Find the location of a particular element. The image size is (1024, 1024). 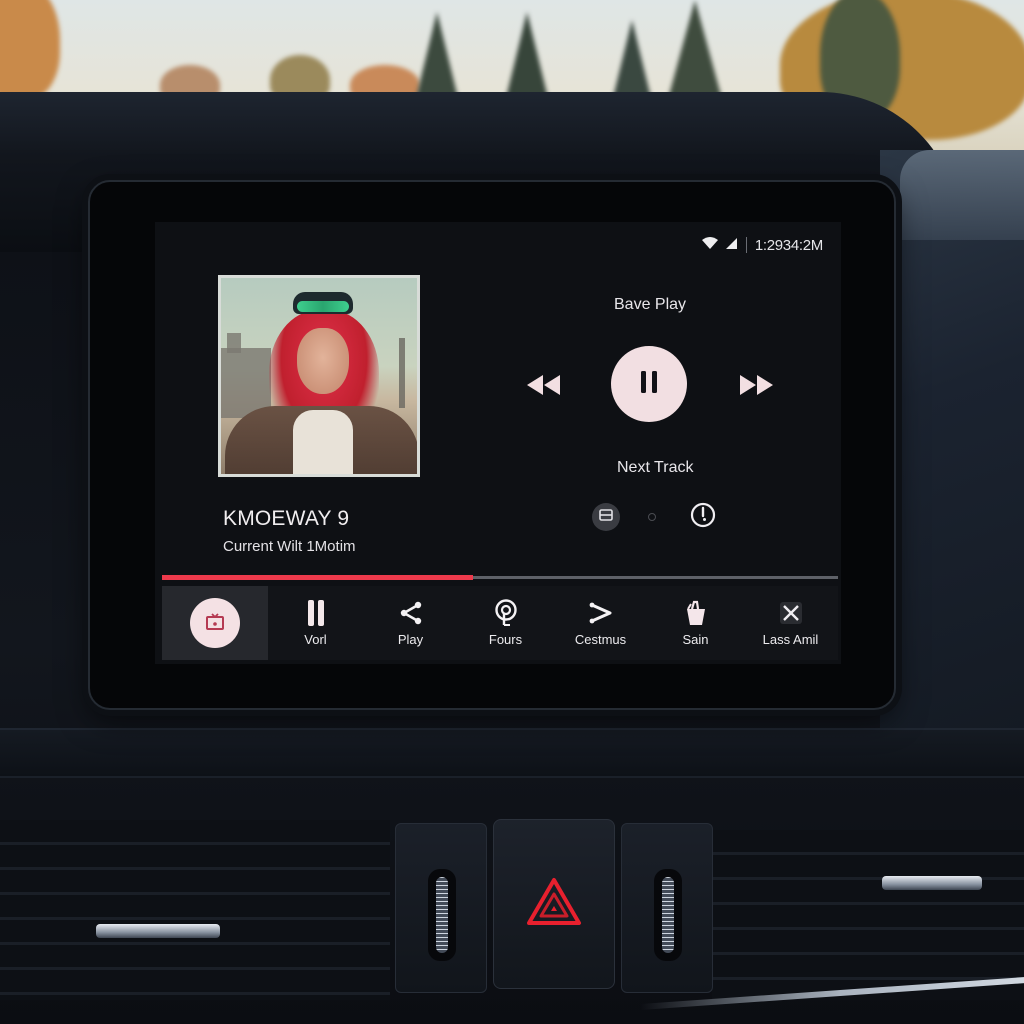

air-vent-left is located at coordinates (195, 910).